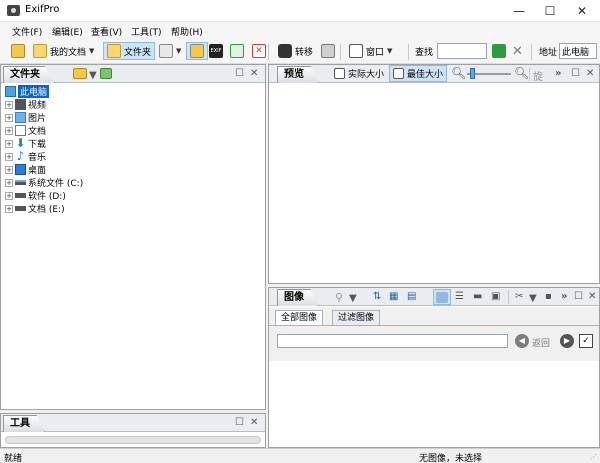  Describe the element at coordinates (187, 31) in the screenshot. I see `menu-help: 帮助(H)` at that location.